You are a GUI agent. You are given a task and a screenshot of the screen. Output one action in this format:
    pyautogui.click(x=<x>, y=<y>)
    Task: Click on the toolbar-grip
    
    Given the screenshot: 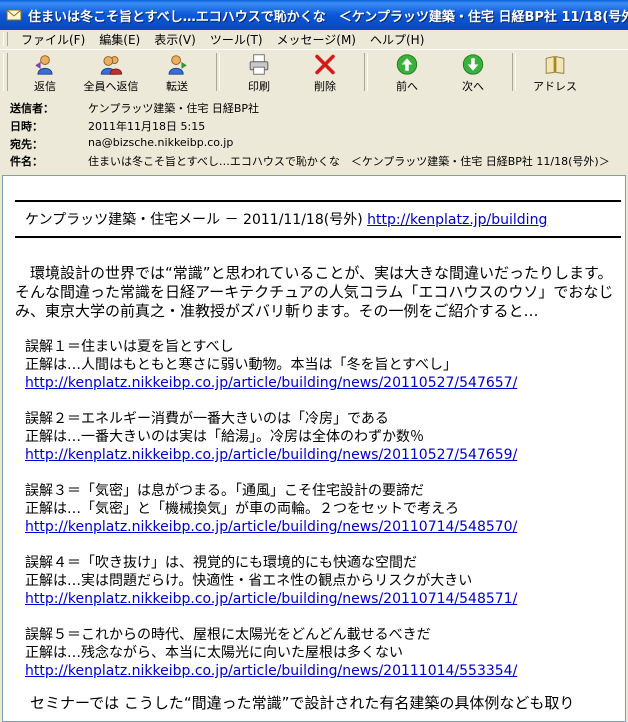 What is the action you would take?
    pyautogui.click(x=5, y=72)
    